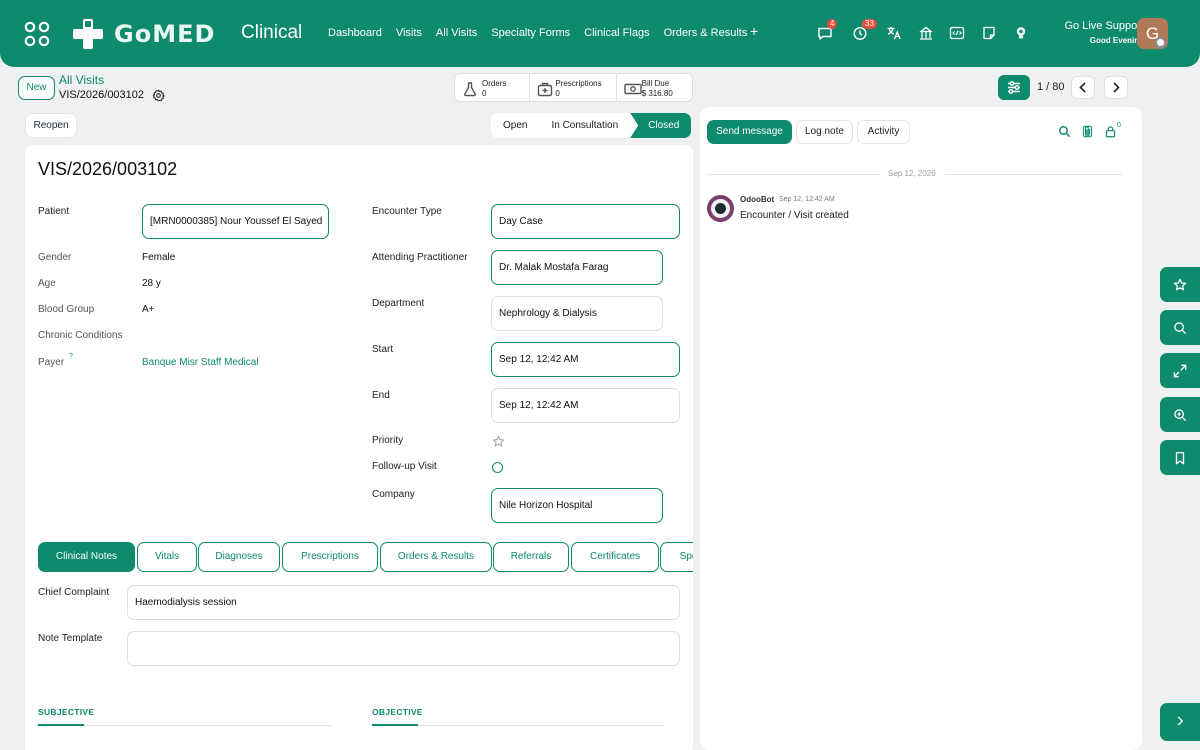 Image resolution: width=1200 pixels, height=750 pixels. Describe the element at coordinates (515, 125) in the screenshot. I see `status-open: Open` at that location.